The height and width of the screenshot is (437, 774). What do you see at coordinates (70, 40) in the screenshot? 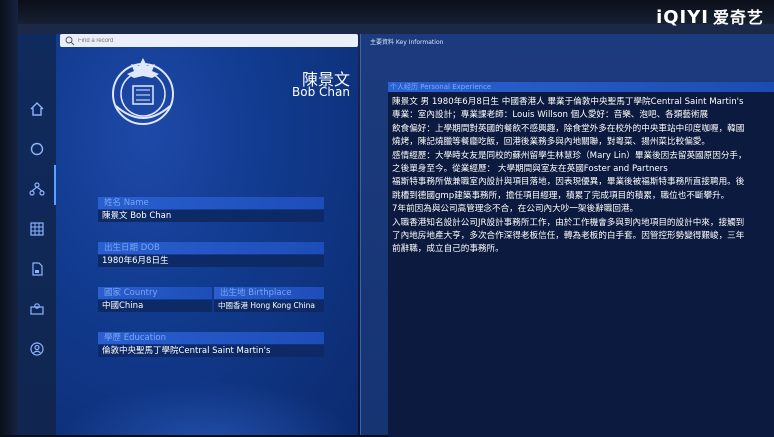
I see `search-icon` at bounding box center [70, 40].